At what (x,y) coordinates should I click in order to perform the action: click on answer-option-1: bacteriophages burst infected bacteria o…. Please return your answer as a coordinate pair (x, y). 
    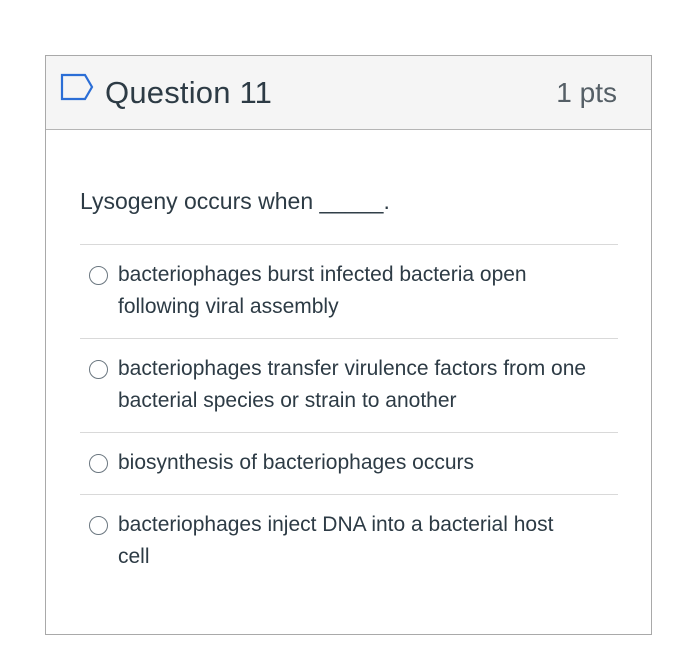
    Looking at the image, I should click on (349, 292).